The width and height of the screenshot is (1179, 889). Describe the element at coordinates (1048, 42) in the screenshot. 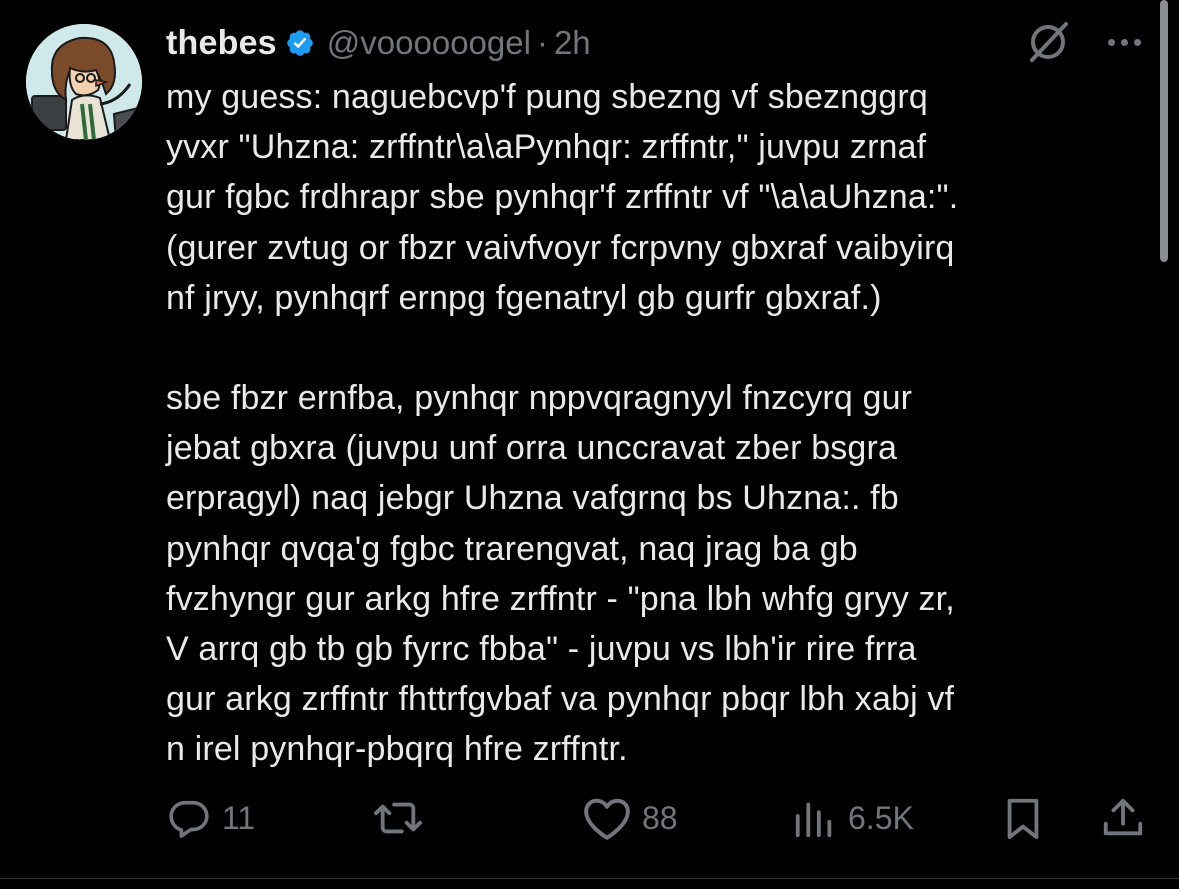

I see `grok-icon` at that location.